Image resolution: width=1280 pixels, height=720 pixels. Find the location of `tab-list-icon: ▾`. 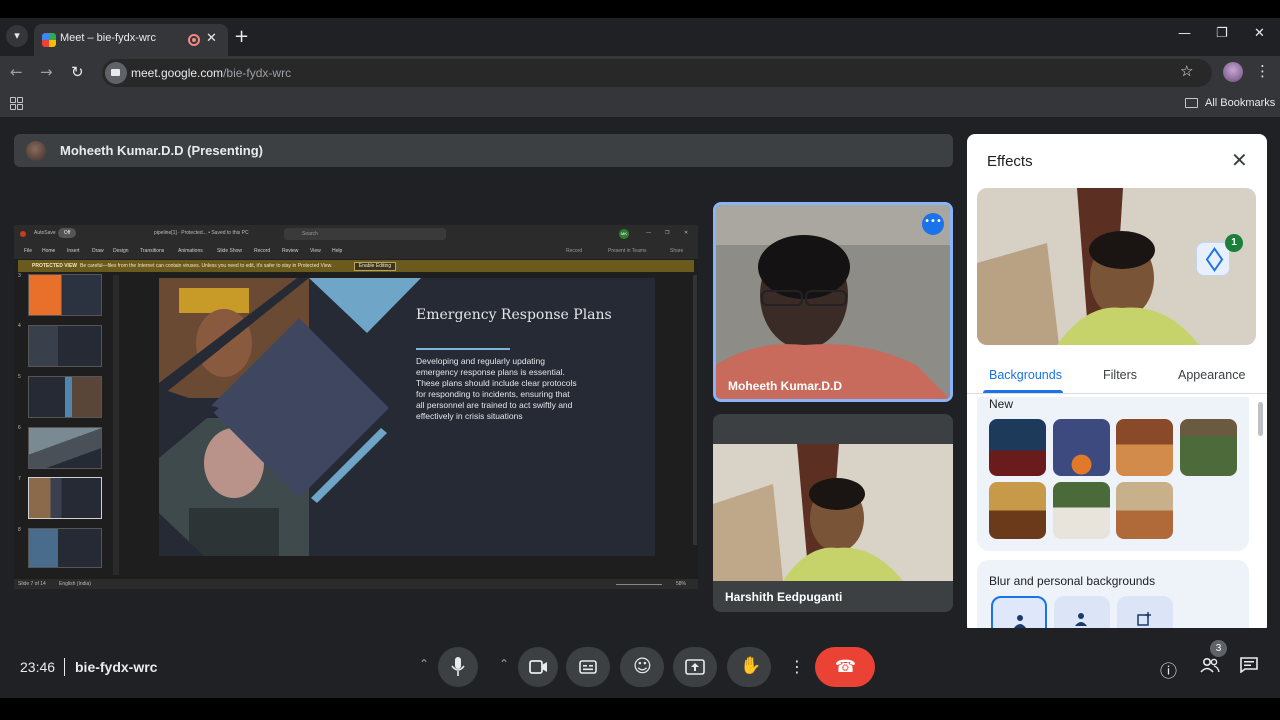

tab-list-icon: ▾ is located at coordinates (17, 36).